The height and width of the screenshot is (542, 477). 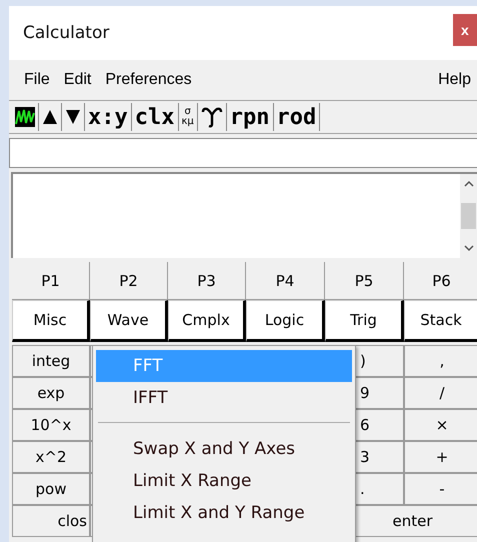 I want to click on page-tab: P2, so click(x=129, y=281).